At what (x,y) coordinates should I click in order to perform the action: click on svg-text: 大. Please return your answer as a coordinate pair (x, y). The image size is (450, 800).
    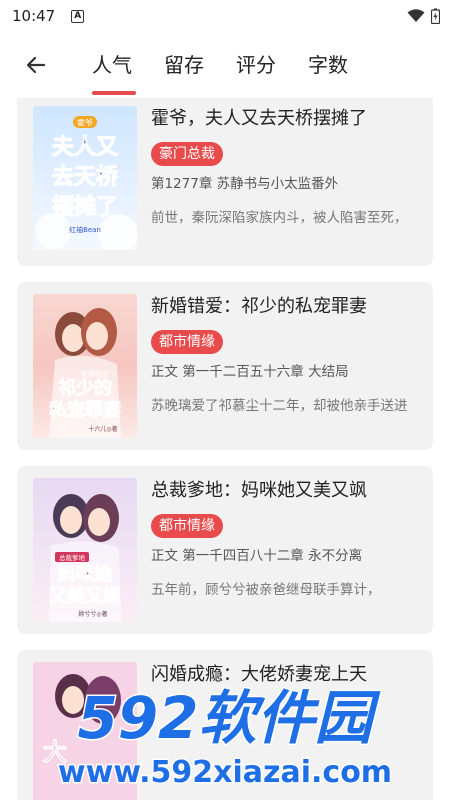
    Looking at the image, I should click on (55, 751).